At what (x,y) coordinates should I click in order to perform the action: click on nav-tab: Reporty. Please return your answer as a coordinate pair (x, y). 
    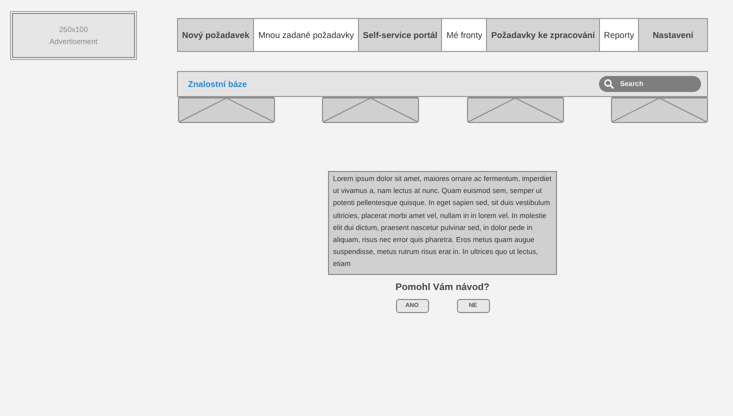
    Looking at the image, I should click on (620, 35).